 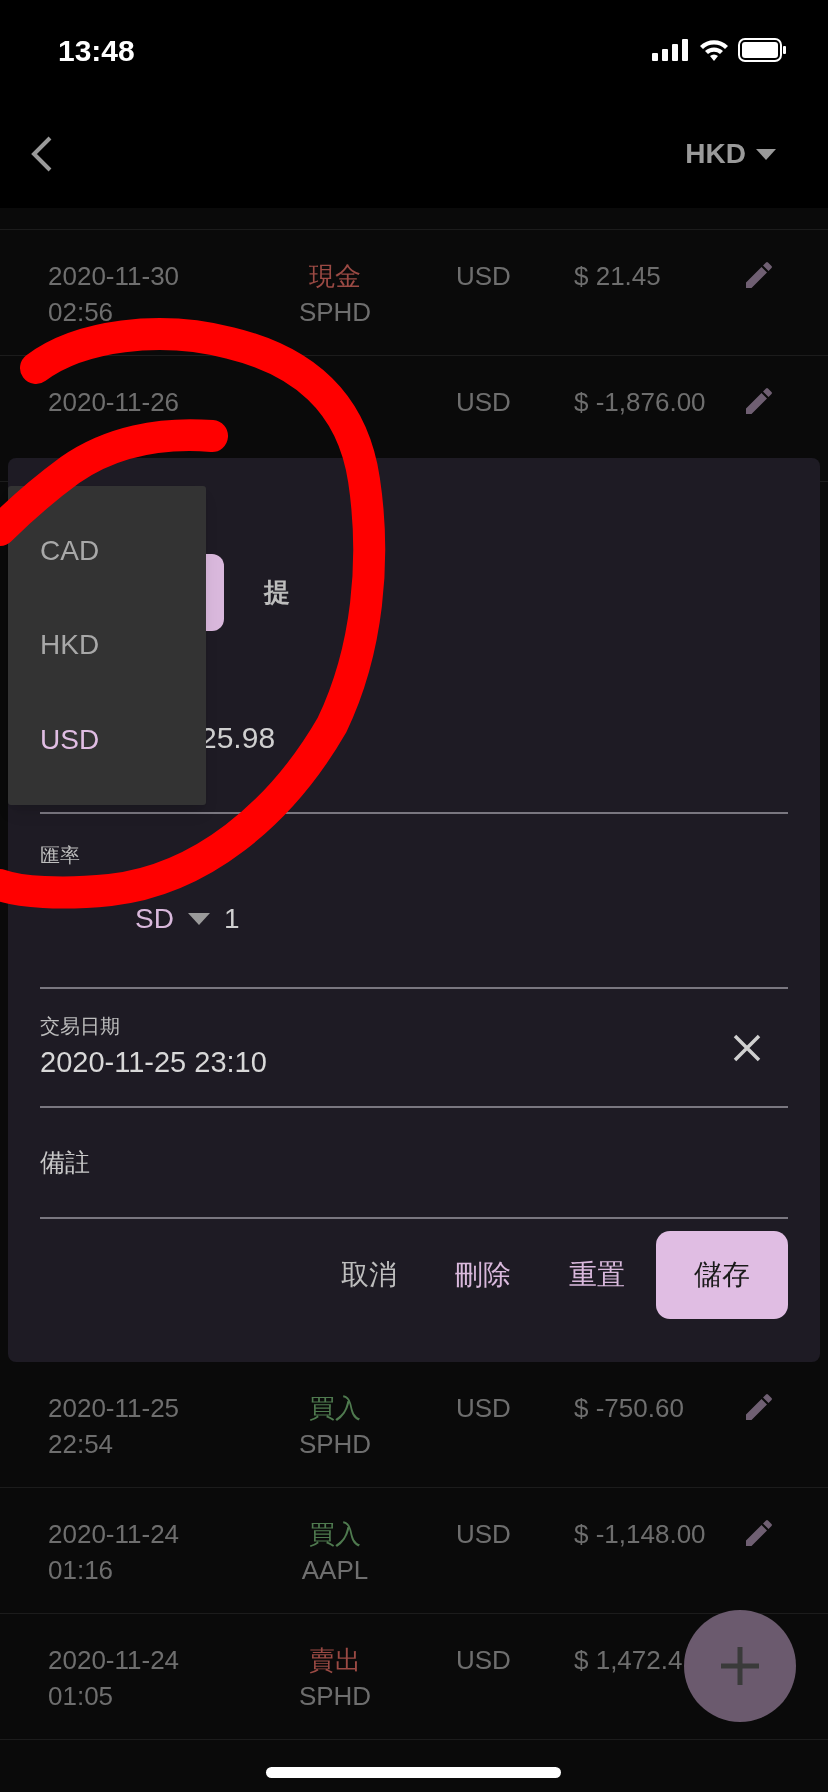 I want to click on menu-item: CAD, so click(x=107, y=551).